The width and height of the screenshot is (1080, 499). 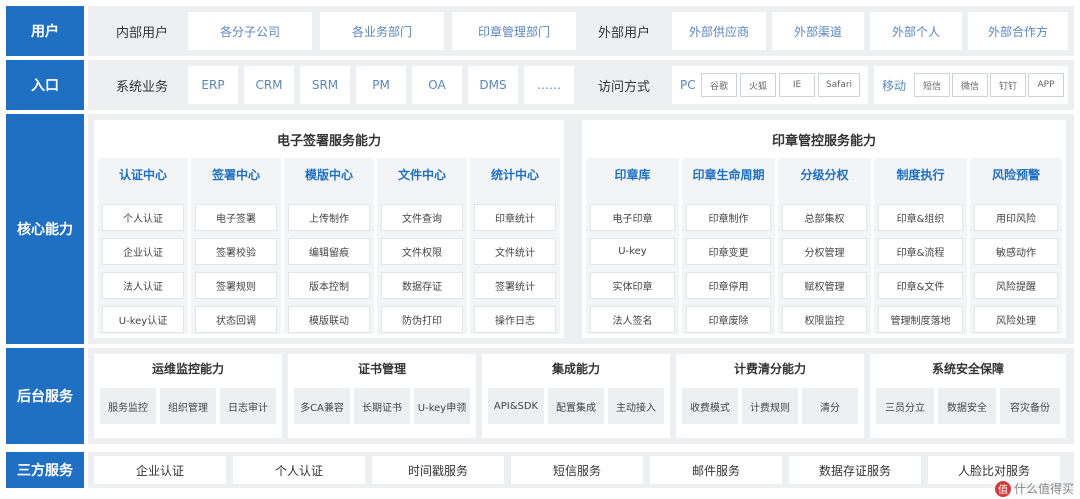 What do you see at coordinates (728, 251) in the screenshot?
I see `capability-item: 印章变更` at bounding box center [728, 251].